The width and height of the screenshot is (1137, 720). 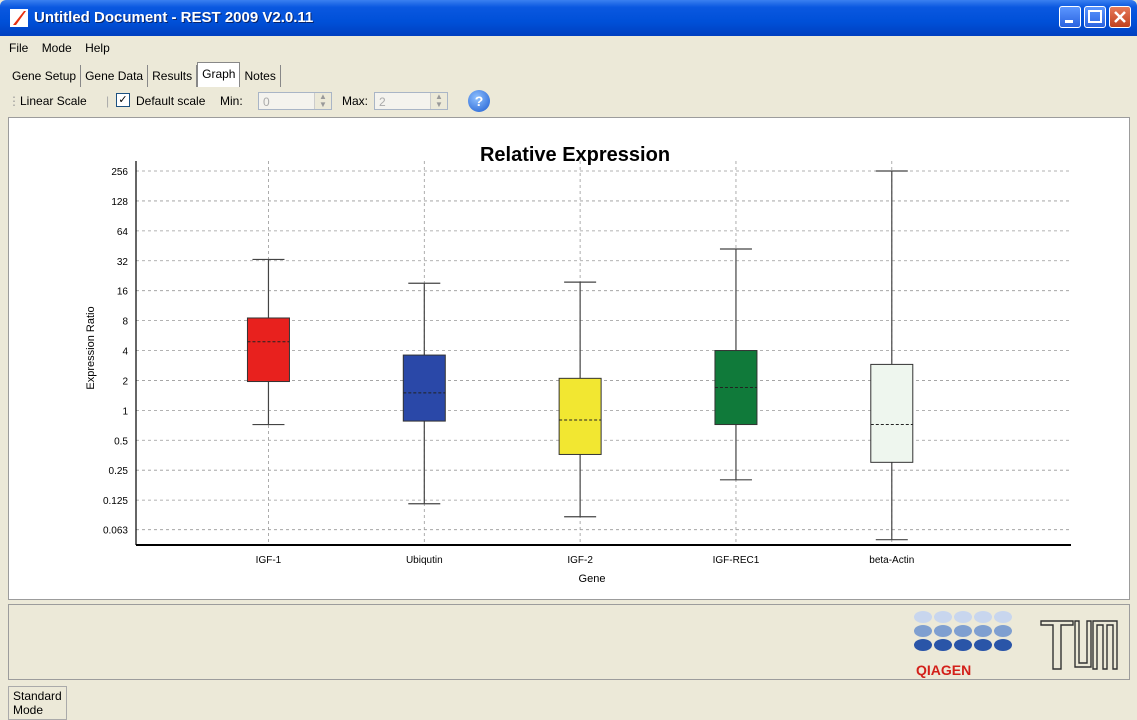 I want to click on menu-bar: File Mode Help, so click(x=568, y=49).